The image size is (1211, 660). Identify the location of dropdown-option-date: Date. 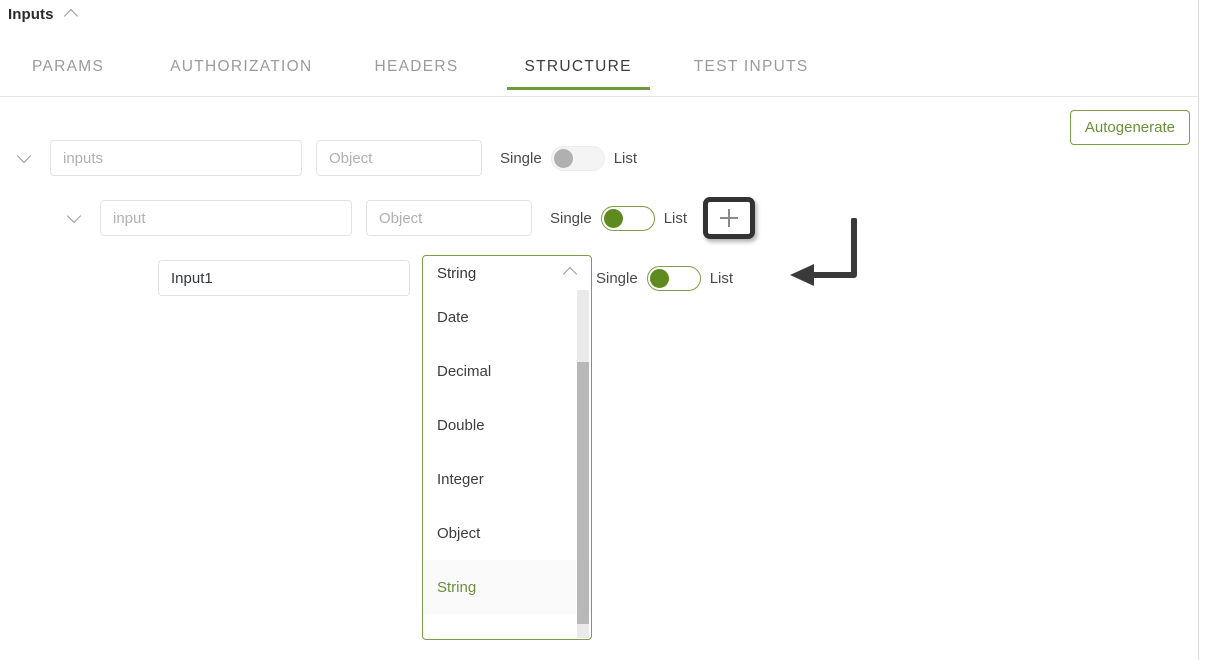
(507, 317).